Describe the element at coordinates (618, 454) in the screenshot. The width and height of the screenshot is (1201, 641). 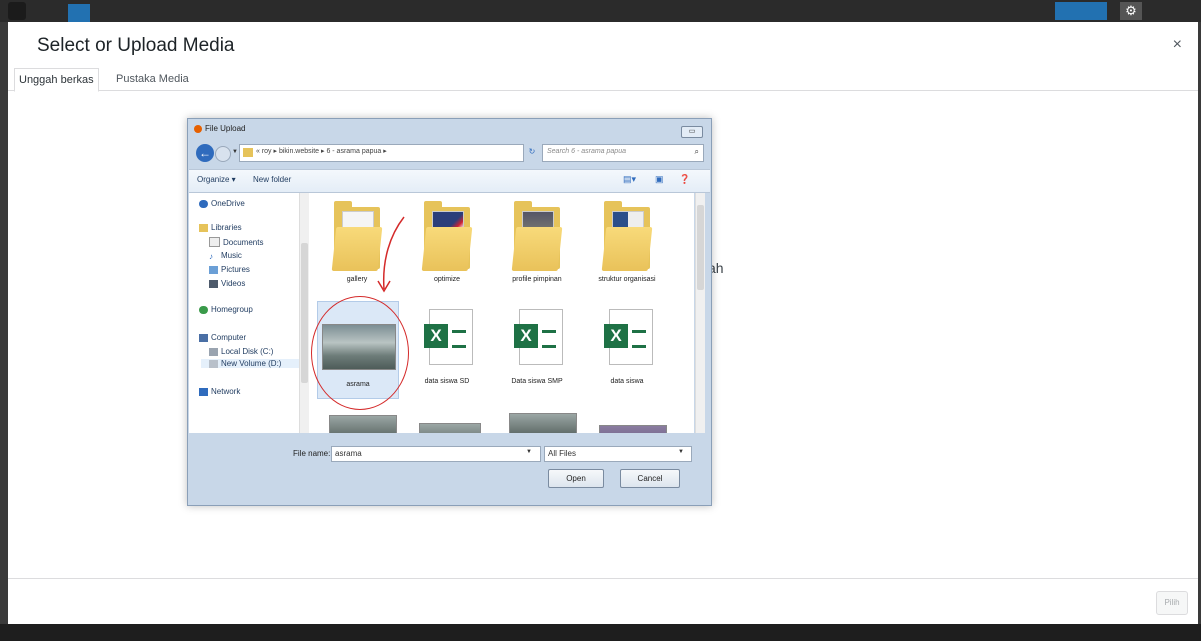
I see `file-type-select: All Files` at that location.